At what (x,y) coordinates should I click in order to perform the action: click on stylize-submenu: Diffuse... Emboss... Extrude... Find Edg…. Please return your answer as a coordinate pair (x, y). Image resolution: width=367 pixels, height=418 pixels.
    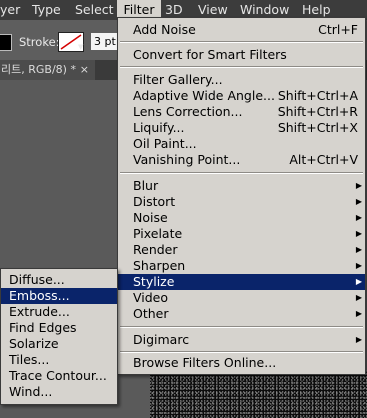
    Looking at the image, I should click on (59, 336).